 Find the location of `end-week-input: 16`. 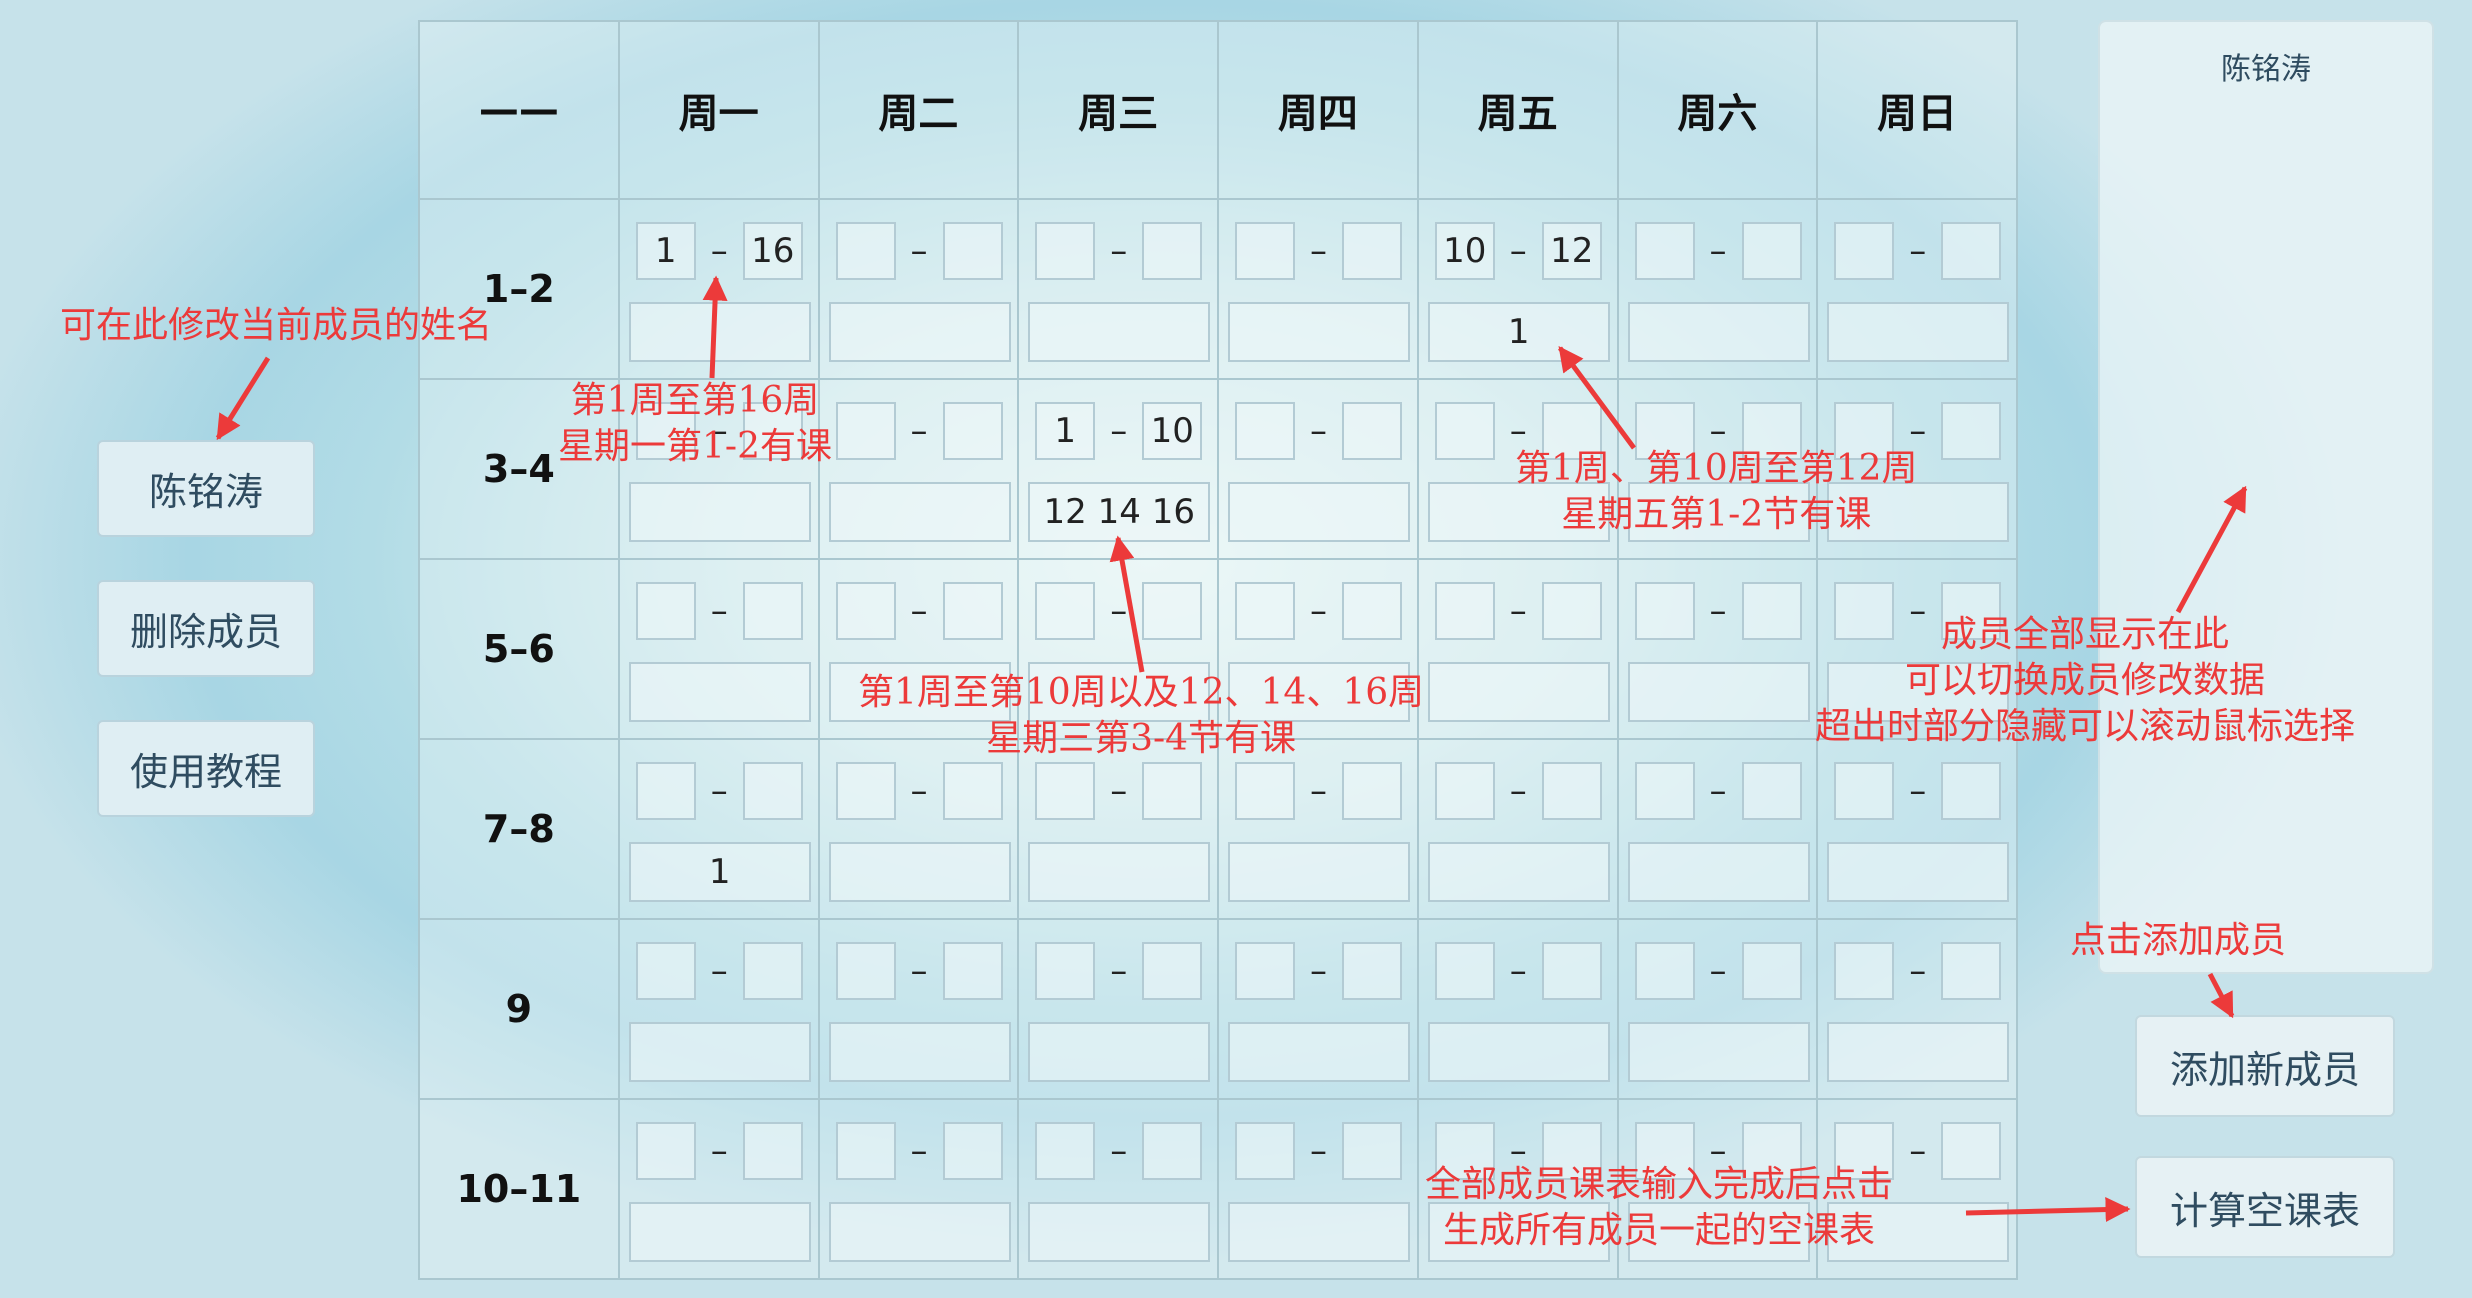

end-week-input: 16 is located at coordinates (772, 251).